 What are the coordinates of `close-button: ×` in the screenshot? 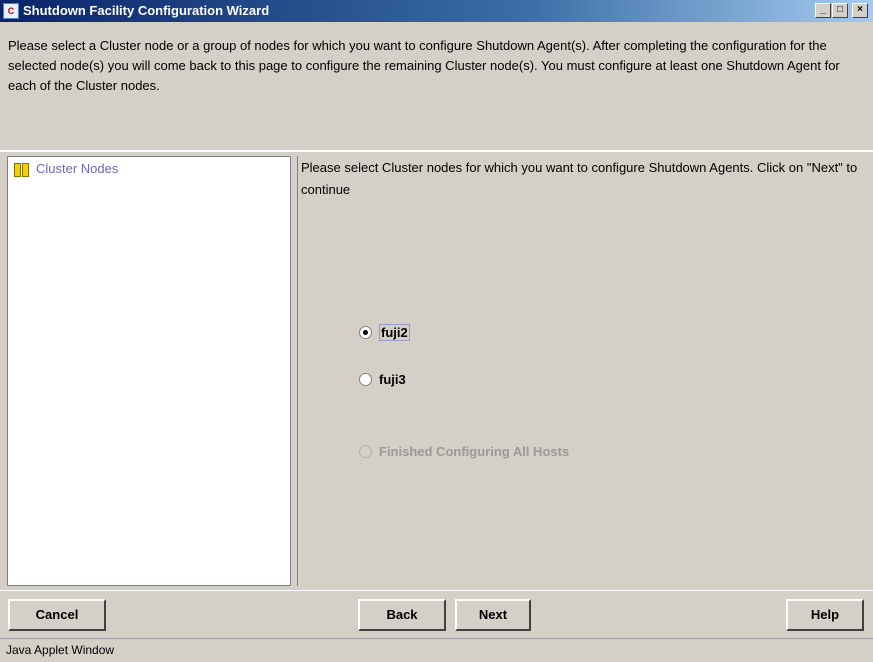 It's located at (860, 10).